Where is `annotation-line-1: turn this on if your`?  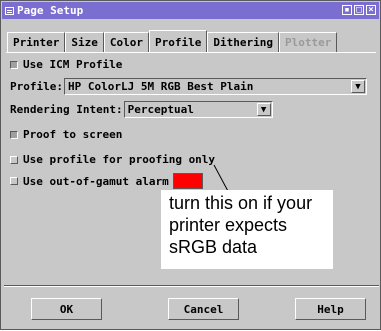
annotation-line-1: turn this on if your is located at coordinates (241, 203).